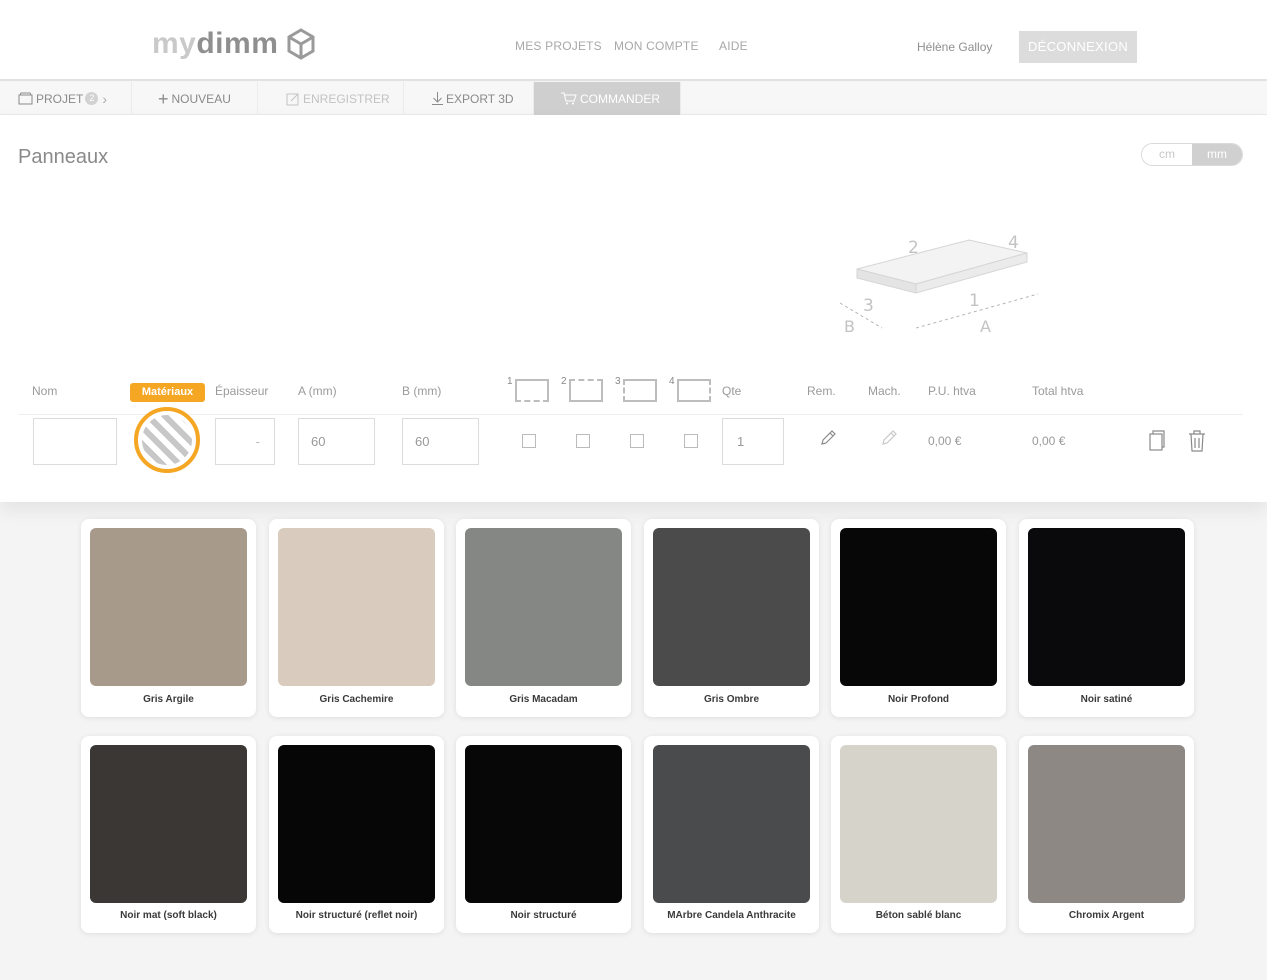  Describe the element at coordinates (1058, 391) in the screenshot. I see `col-total: Total htva` at that location.